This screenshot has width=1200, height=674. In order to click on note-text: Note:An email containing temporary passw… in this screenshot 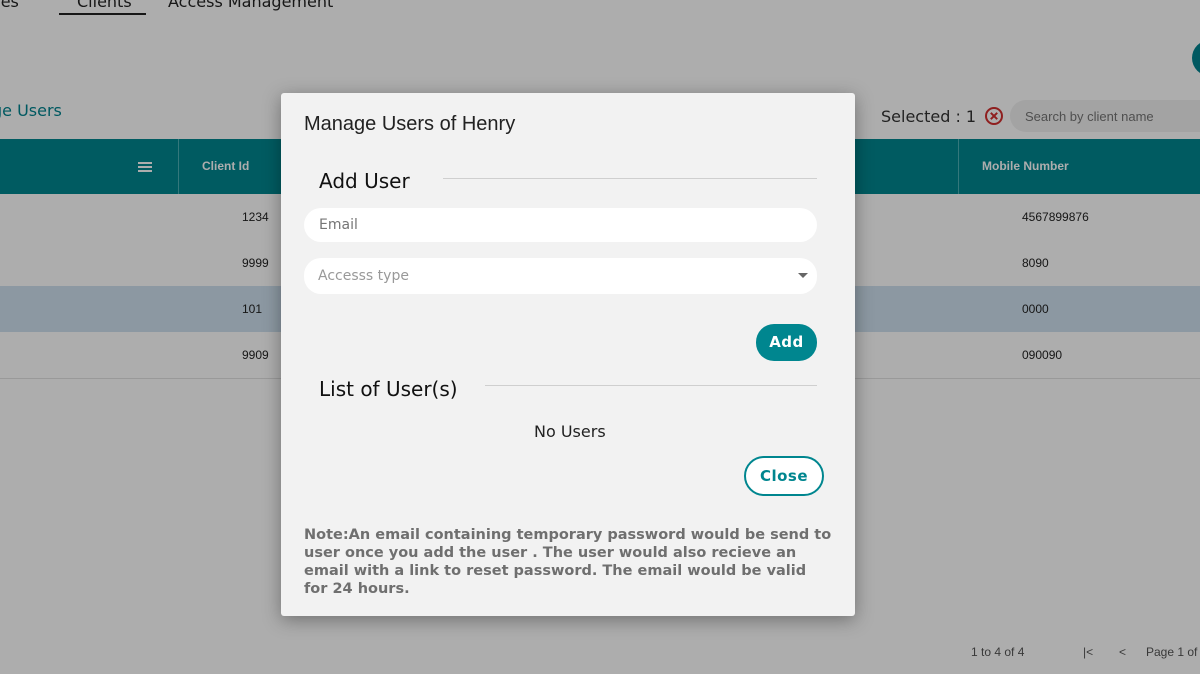, I will do `click(568, 562)`.